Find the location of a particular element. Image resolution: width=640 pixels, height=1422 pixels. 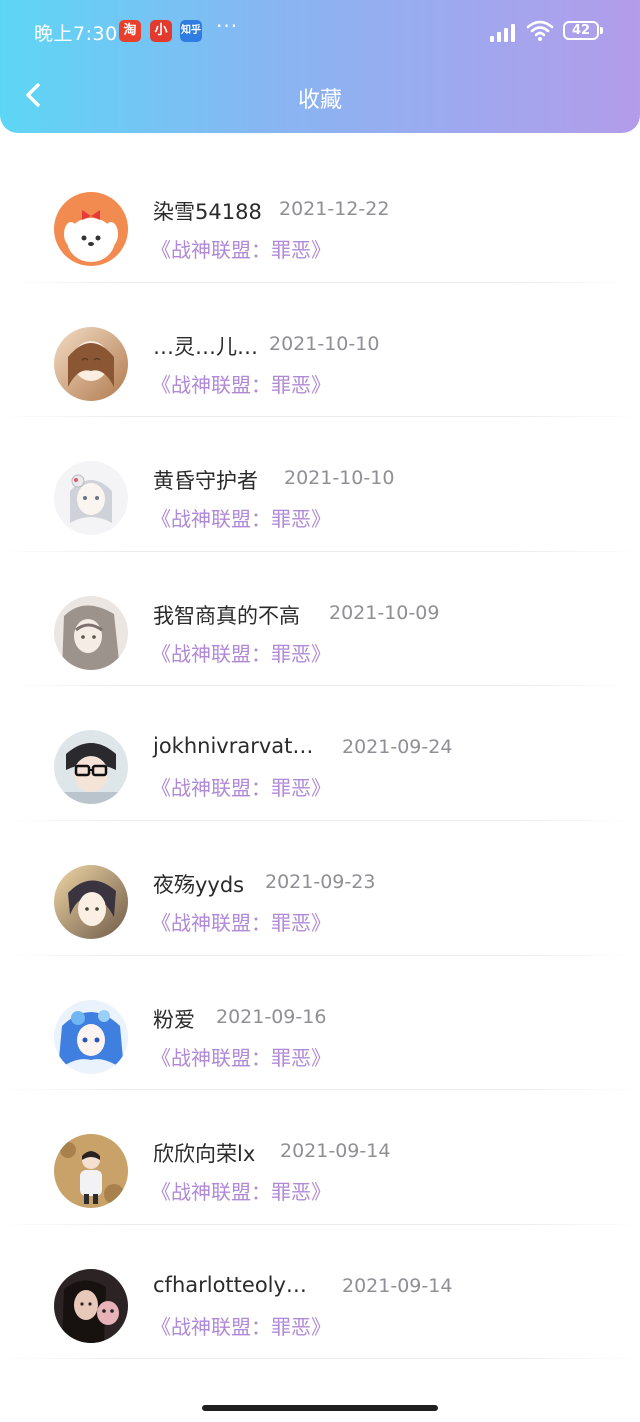

user-name: 我智商真的不高 is located at coordinates (226, 615).